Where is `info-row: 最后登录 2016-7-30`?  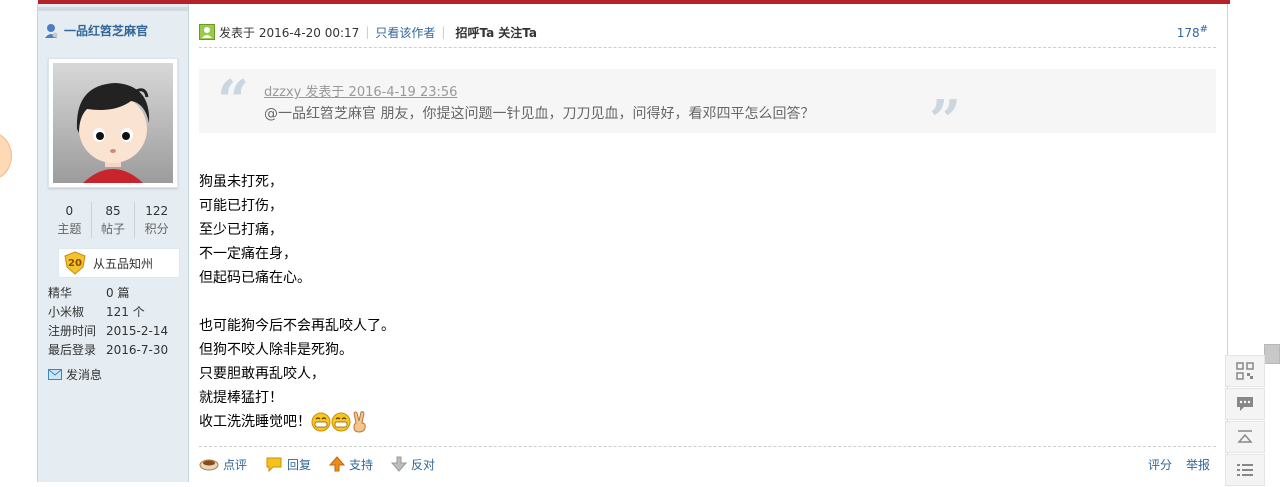
info-row: 最后登录 2016-7-30 is located at coordinates (108, 350).